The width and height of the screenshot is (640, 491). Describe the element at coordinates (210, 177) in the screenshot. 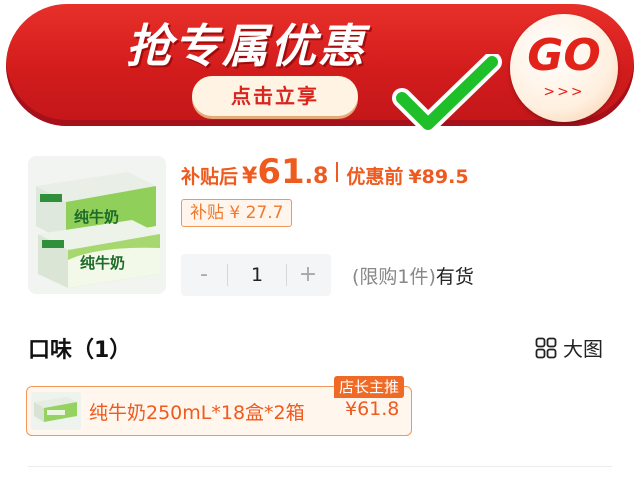

I see `price-after-label: 补贴后` at that location.